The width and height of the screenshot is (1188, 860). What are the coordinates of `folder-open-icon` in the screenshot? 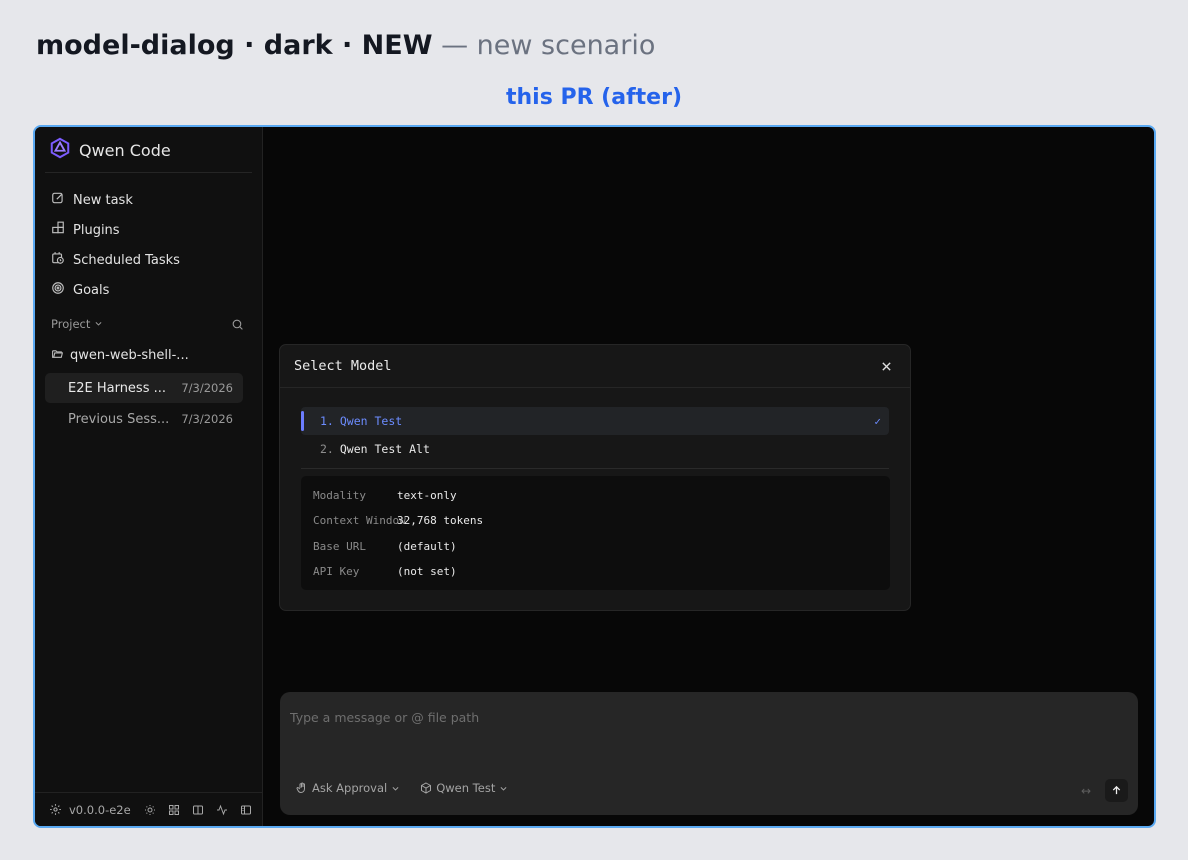 It's located at (57, 355).